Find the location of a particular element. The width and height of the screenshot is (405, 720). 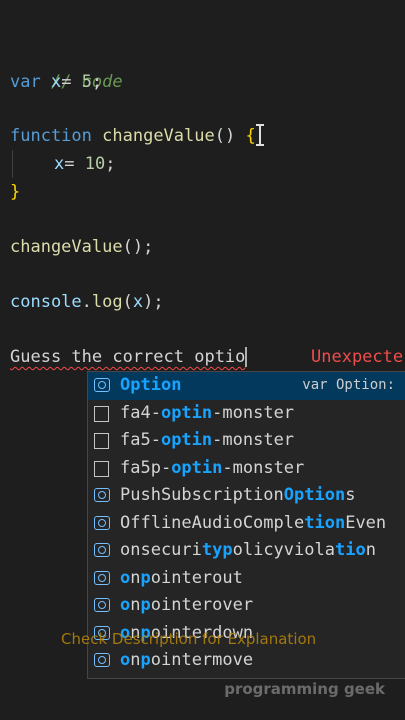

mouse-ibeam-icon is located at coordinates (260, 135).